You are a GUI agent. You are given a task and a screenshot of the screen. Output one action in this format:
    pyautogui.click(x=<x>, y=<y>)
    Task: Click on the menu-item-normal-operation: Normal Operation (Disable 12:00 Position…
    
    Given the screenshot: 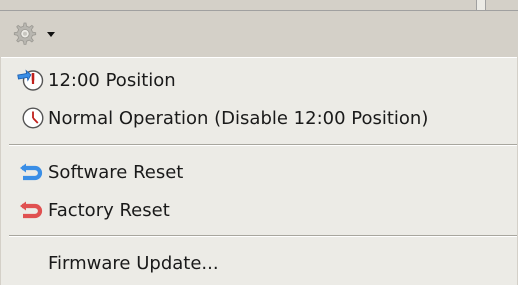 What is the action you would take?
    pyautogui.click(x=259, y=118)
    